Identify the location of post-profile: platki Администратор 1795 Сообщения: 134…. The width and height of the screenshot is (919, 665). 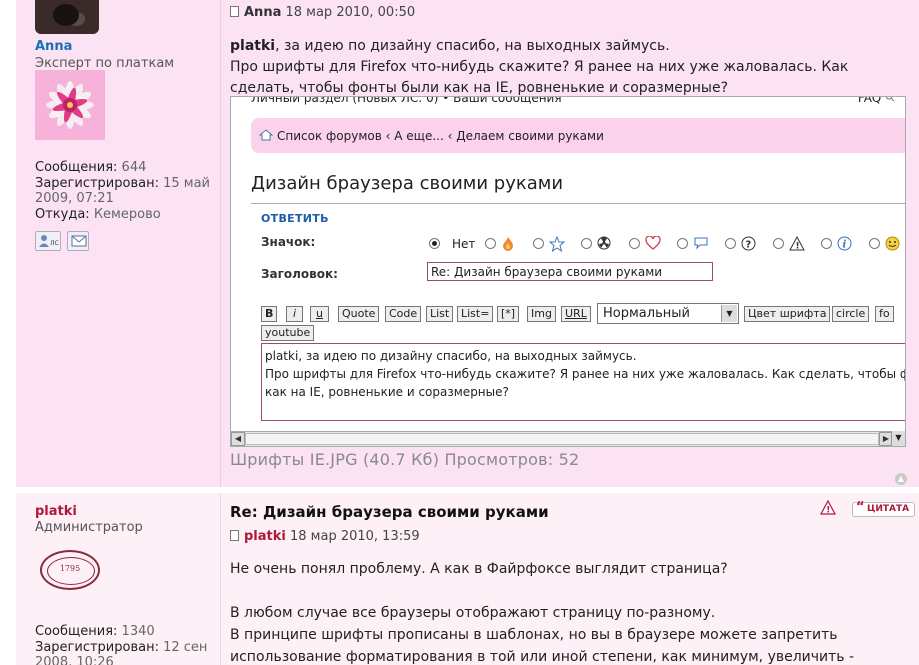
(118, 579).